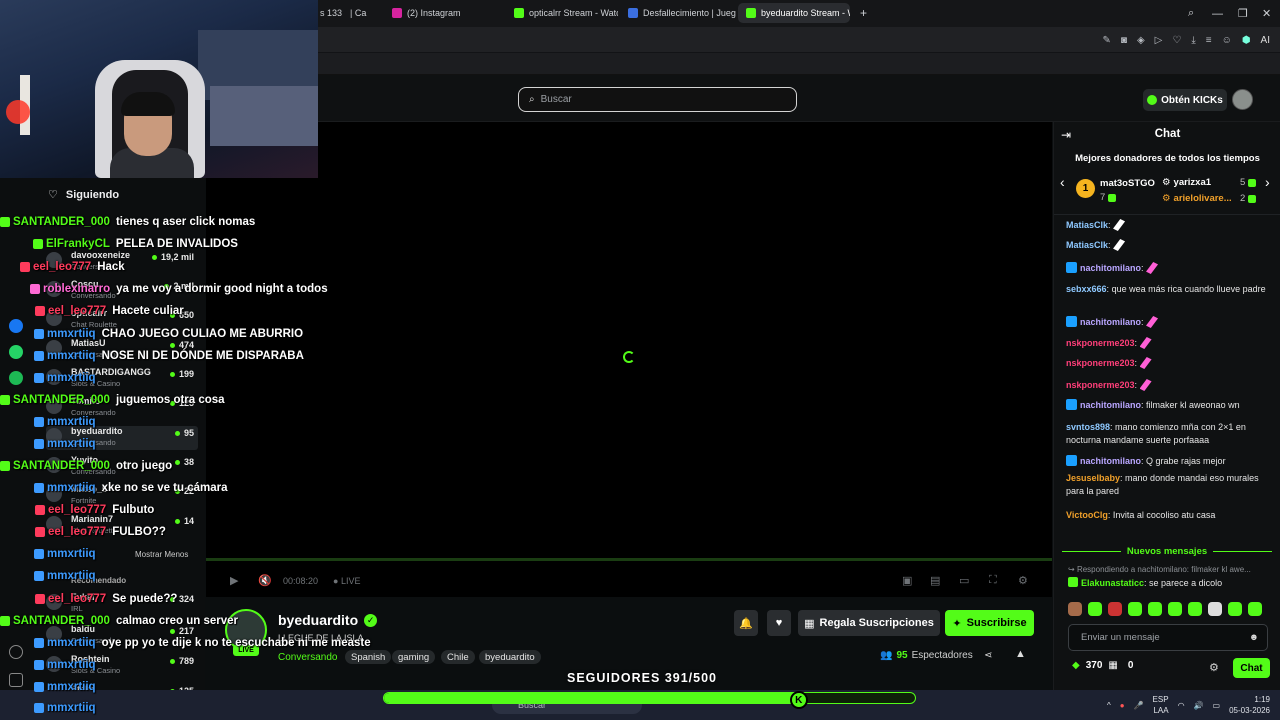 This screenshot has height=720, width=1280. Describe the element at coordinates (16, 652) in the screenshot. I see `clock-icon` at that location.